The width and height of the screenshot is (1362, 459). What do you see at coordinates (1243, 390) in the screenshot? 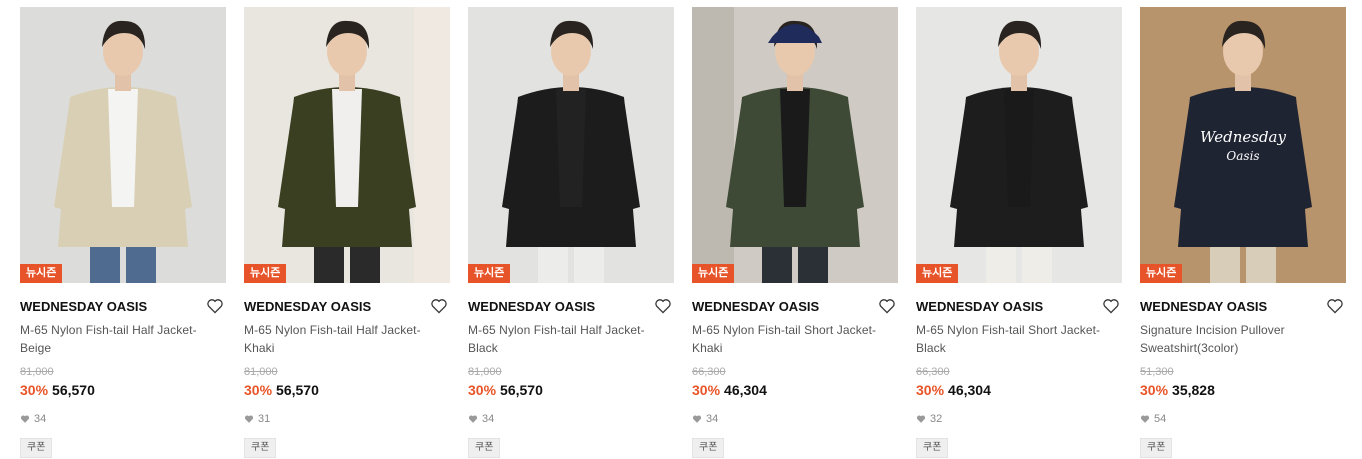
I see `sale-price-row: 30% 35,828` at bounding box center [1243, 390].